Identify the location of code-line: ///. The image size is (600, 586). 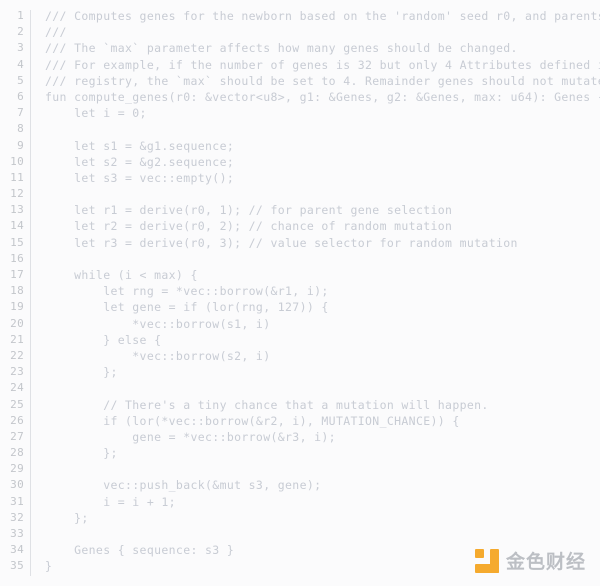
(56, 32).